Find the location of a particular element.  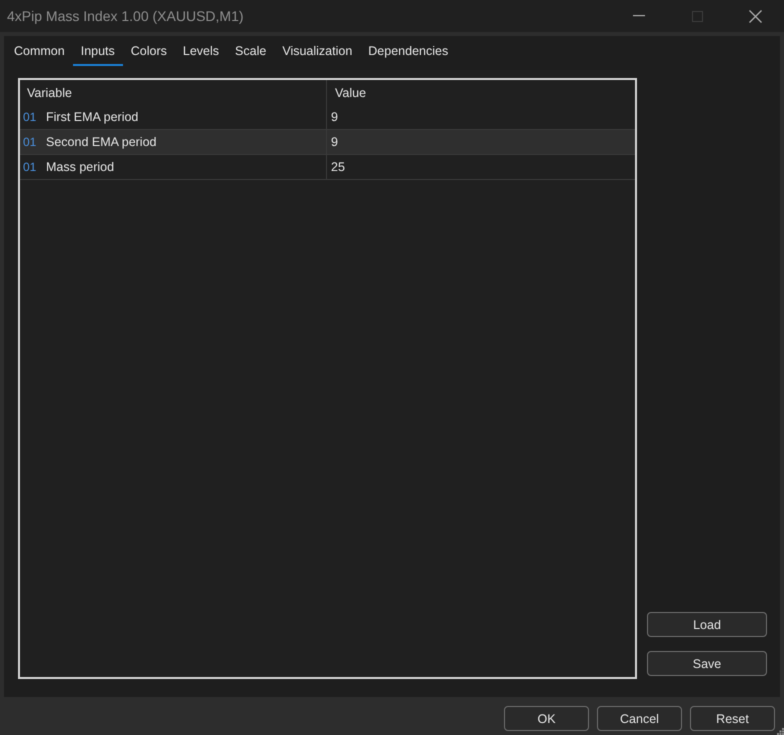

save-button: Save is located at coordinates (707, 663).